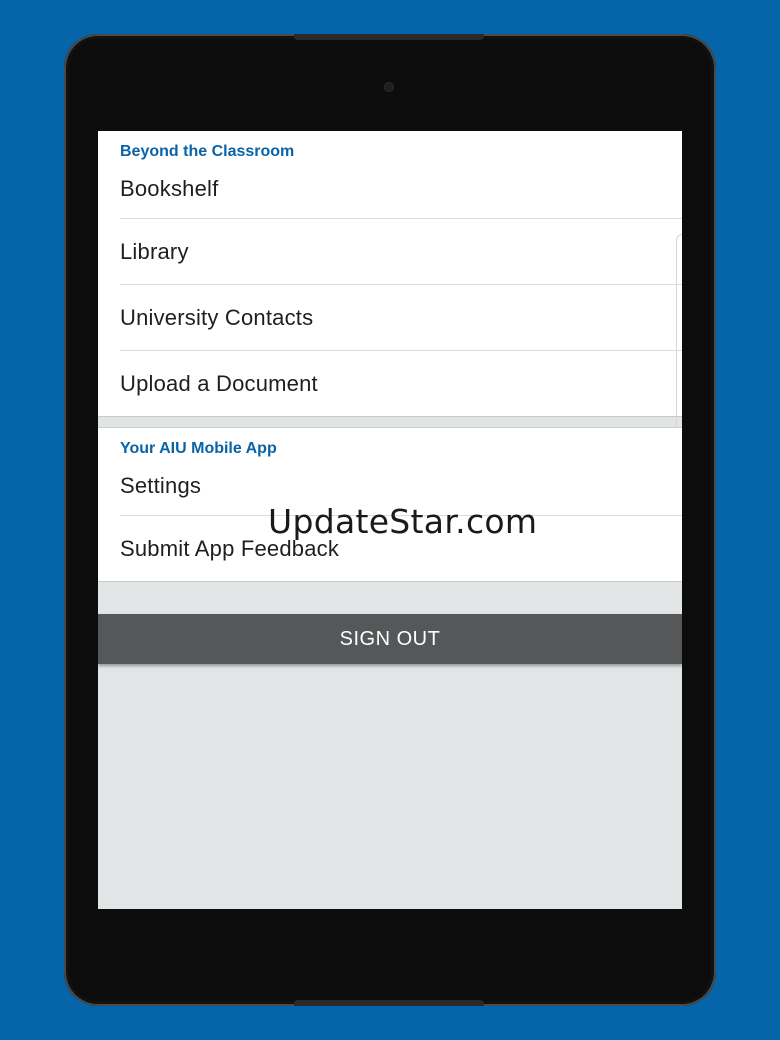 The height and width of the screenshot is (1040, 780). Describe the element at coordinates (401, 318) in the screenshot. I see `menu-item-university-contacts: University Contacts` at that location.